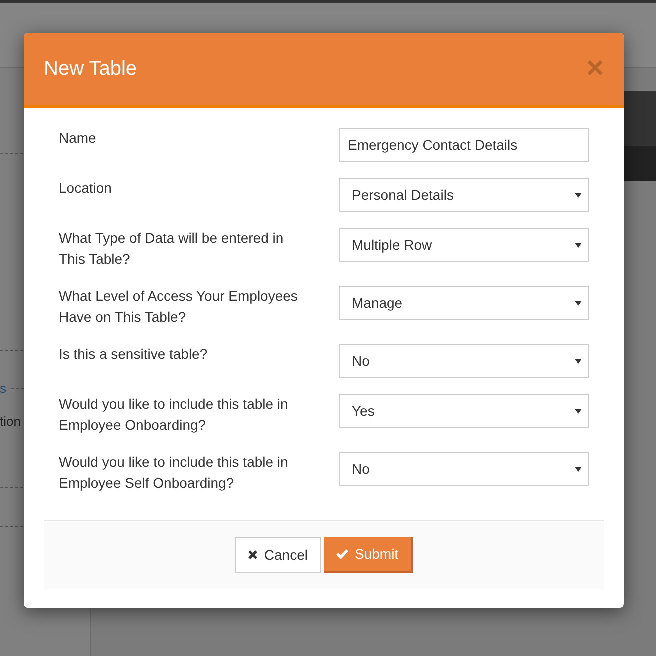 Image resolution: width=656 pixels, height=656 pixels. Describe the element at coordinates (464, 303) in the screenshot. I see `select-dropdown: Manage` at that location.